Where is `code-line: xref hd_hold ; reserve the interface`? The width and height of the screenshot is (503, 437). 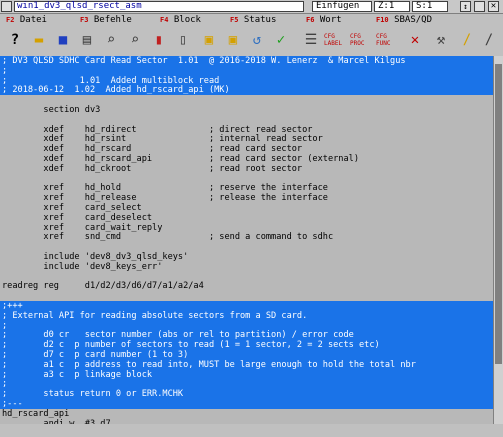
code-line: xref hd_hold ; reserve the interface is located at coordinates (246, 188).